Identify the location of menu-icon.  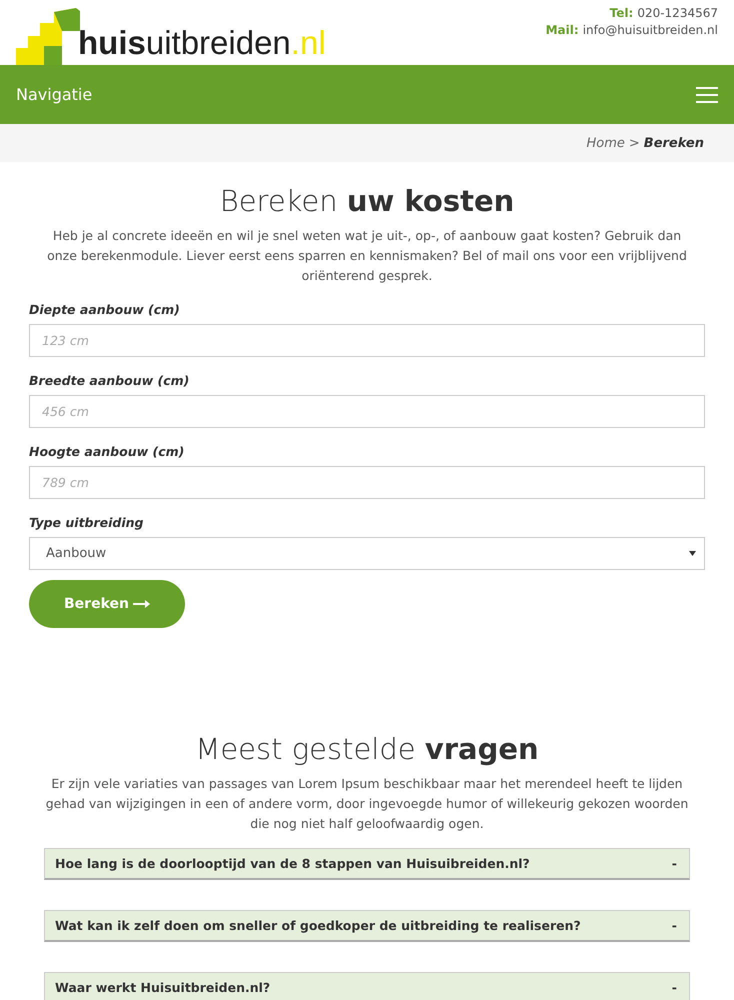
(707, 94).